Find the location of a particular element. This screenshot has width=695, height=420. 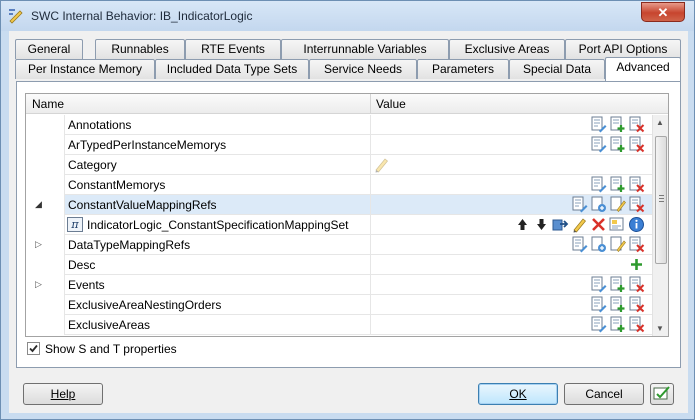

tab-port-api-options: Port API Options is located at coordinates (623, 49).